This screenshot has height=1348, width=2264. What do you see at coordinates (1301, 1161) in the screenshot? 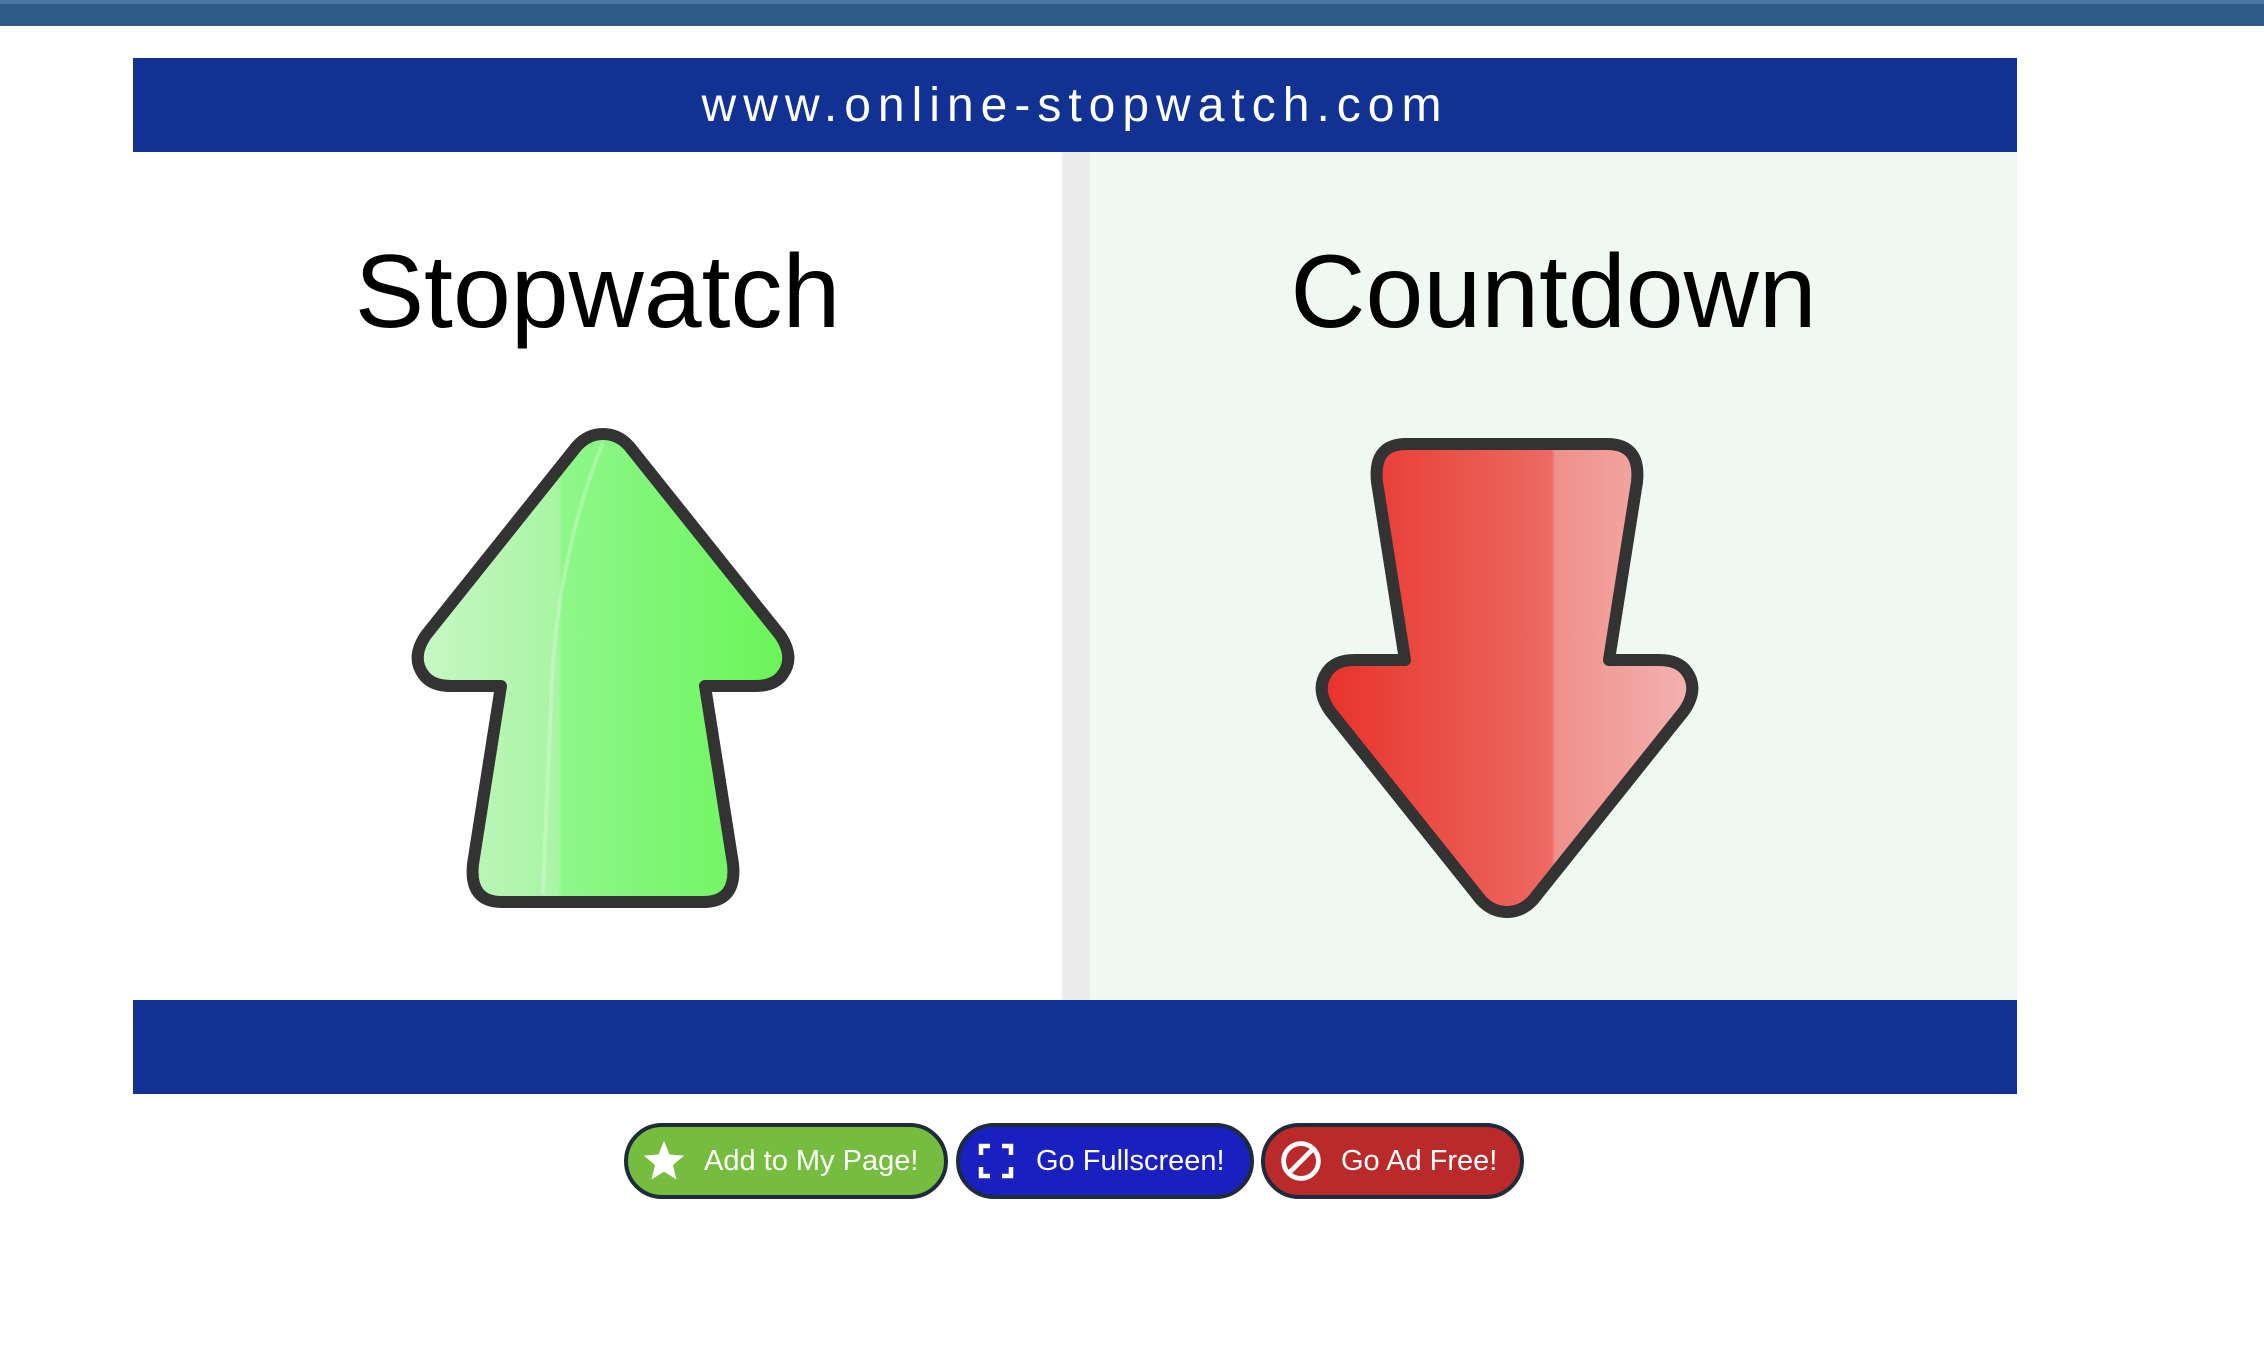
I see `no-sign-icon` at bounding box center [1301, 1161].